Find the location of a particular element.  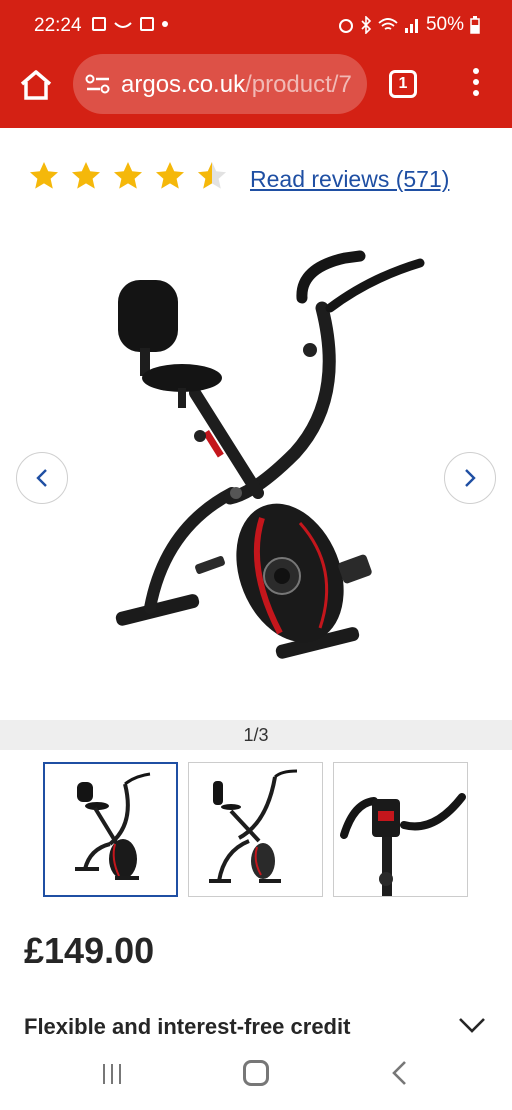

url-host: argos.co.uk is located at coordinates (183, 84).